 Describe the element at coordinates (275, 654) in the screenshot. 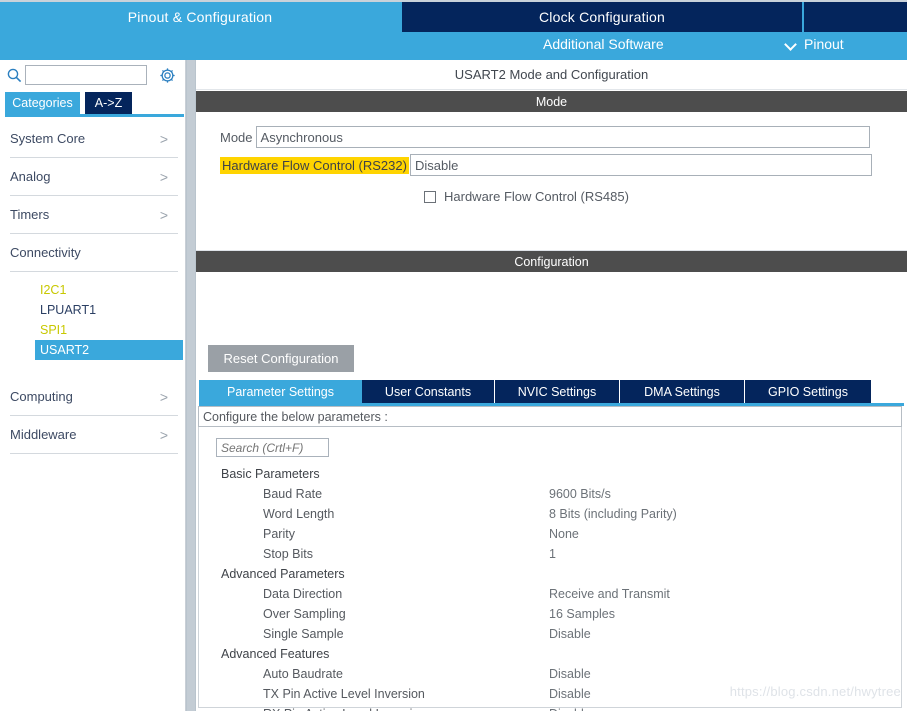

I see `parameter-group-label: Advanced Features` at that location.